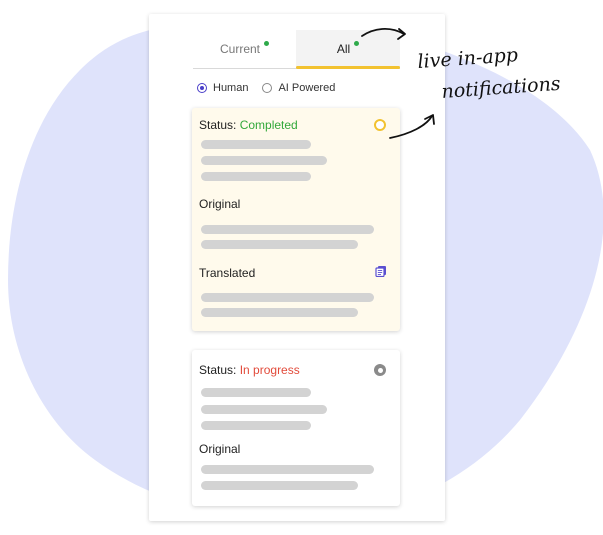 This screenshot has width=603, height=535. I want to click on filter-radio-group: Human AI Powered, so click(266, 88).